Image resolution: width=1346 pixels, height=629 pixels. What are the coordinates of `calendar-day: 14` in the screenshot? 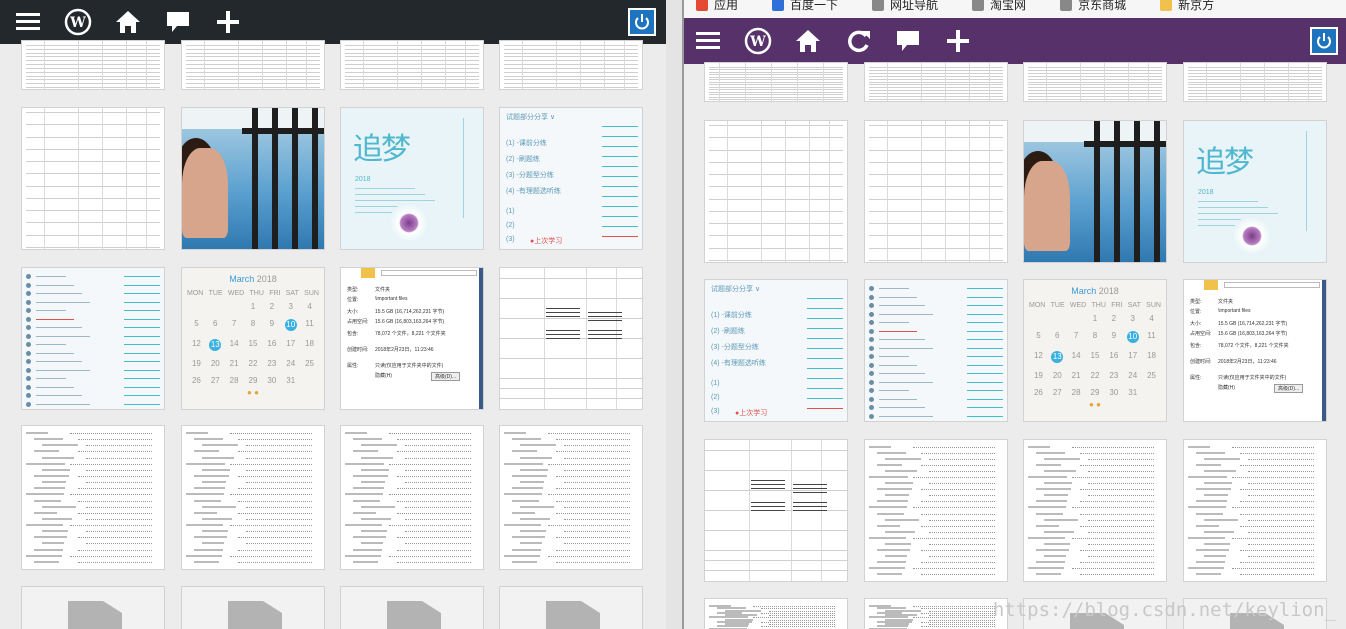 It's located at (1076, 357).